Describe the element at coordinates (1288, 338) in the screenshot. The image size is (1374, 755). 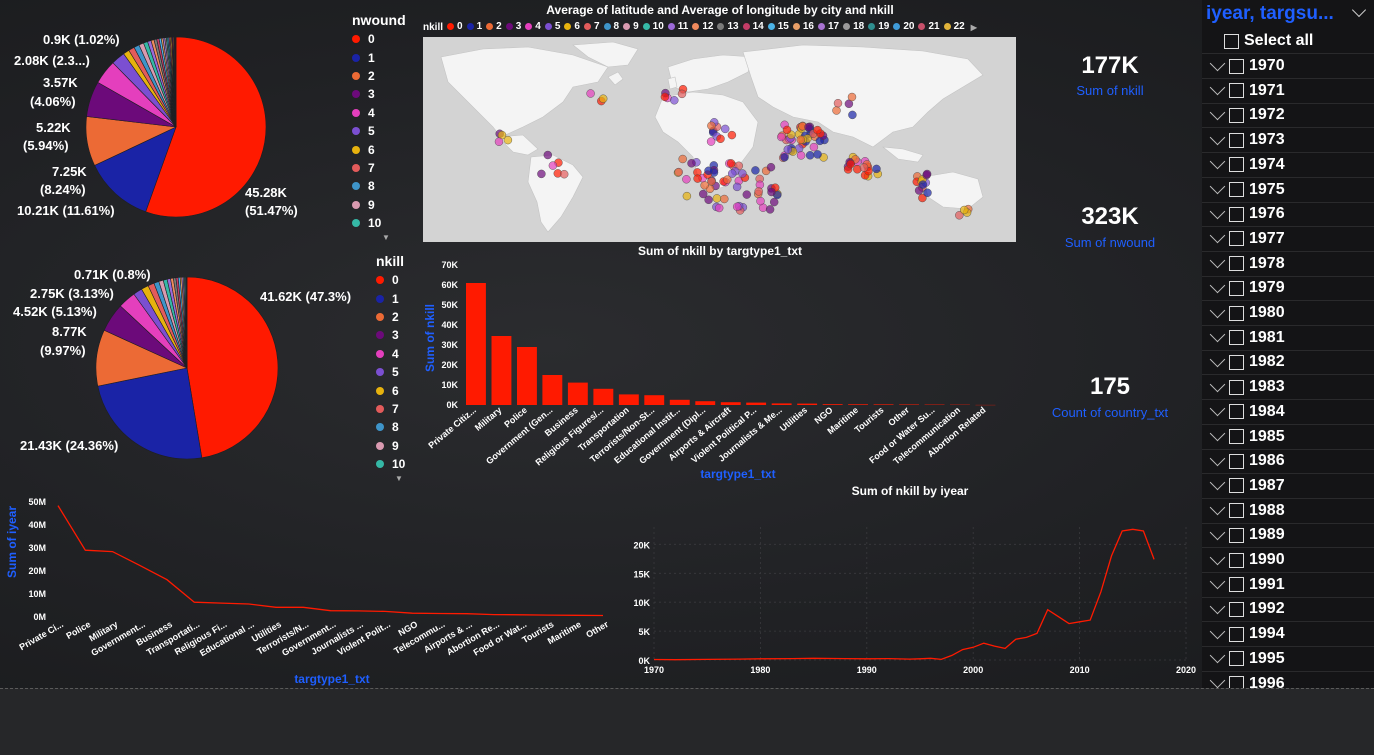
I see `slicer-item-1981: 1981` at that location.